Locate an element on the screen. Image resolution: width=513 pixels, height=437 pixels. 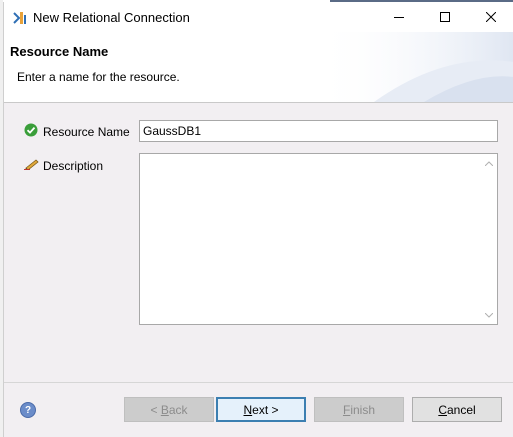
description-label: Description is located at coordinates (73, 166).